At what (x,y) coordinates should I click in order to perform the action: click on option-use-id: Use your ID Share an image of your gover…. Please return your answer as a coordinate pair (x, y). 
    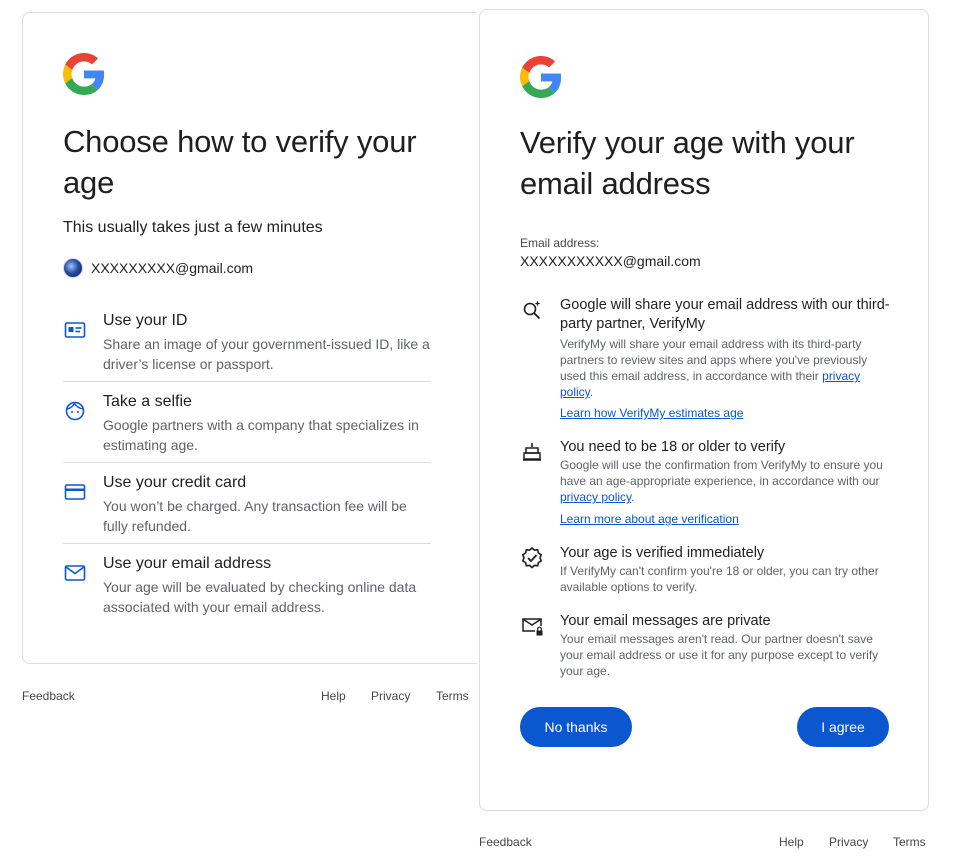
    Looking at the image, I should click on (247, 347).